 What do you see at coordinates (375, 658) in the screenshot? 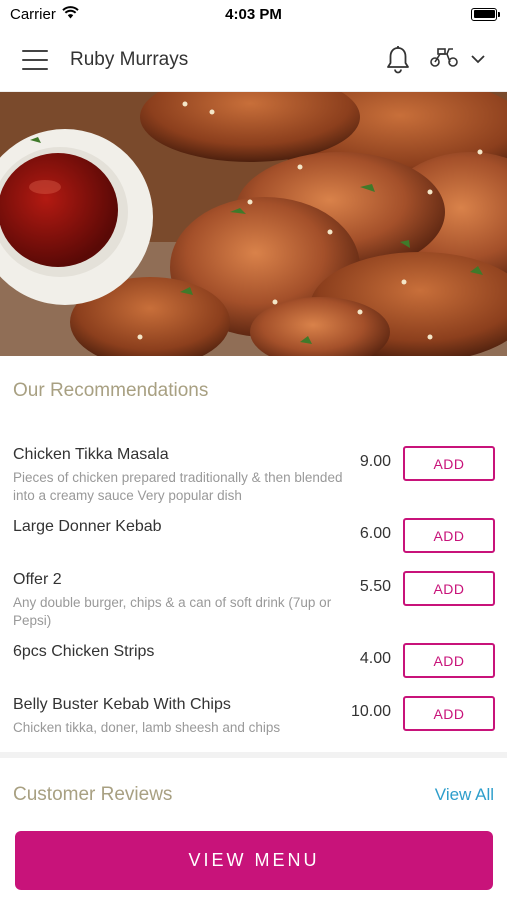
I see `item-price: 4.00` at bounding box center [375, 658].